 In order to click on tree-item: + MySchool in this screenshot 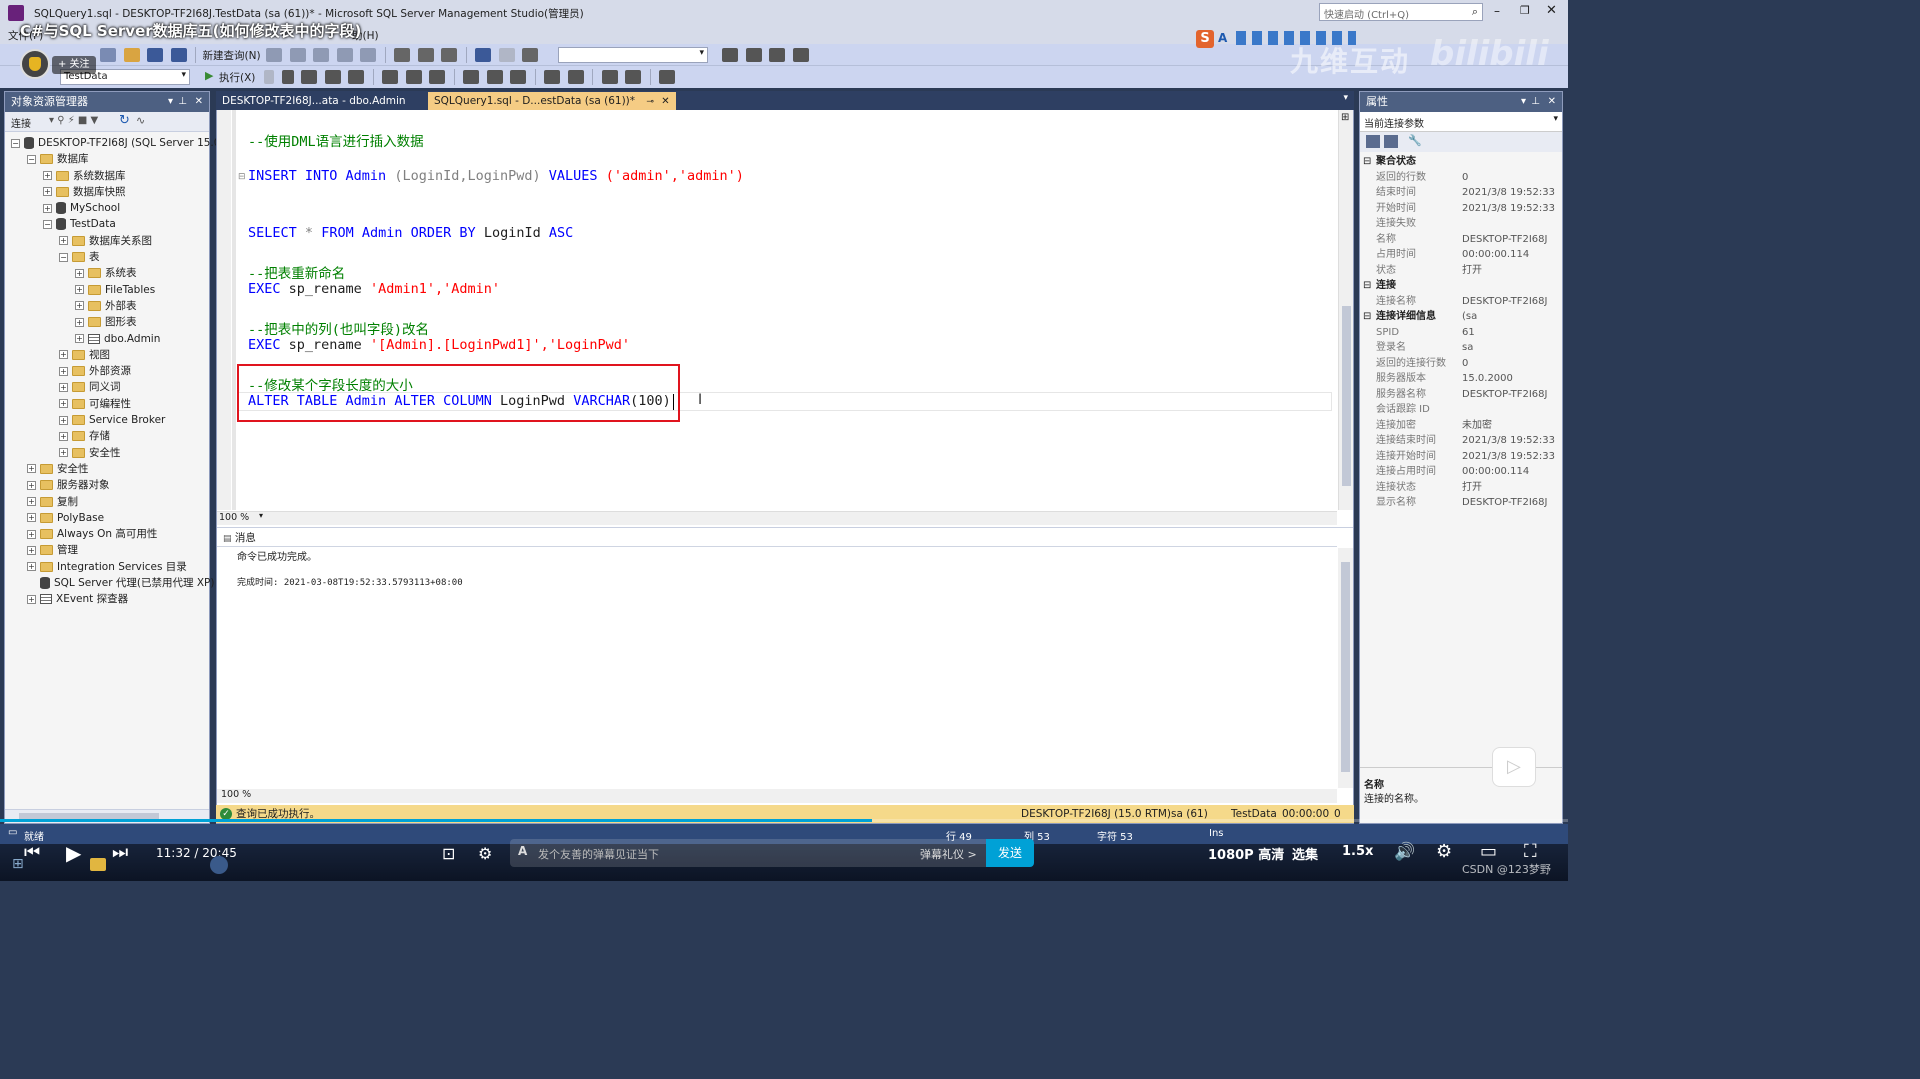, I will do `click(107, 208)`.